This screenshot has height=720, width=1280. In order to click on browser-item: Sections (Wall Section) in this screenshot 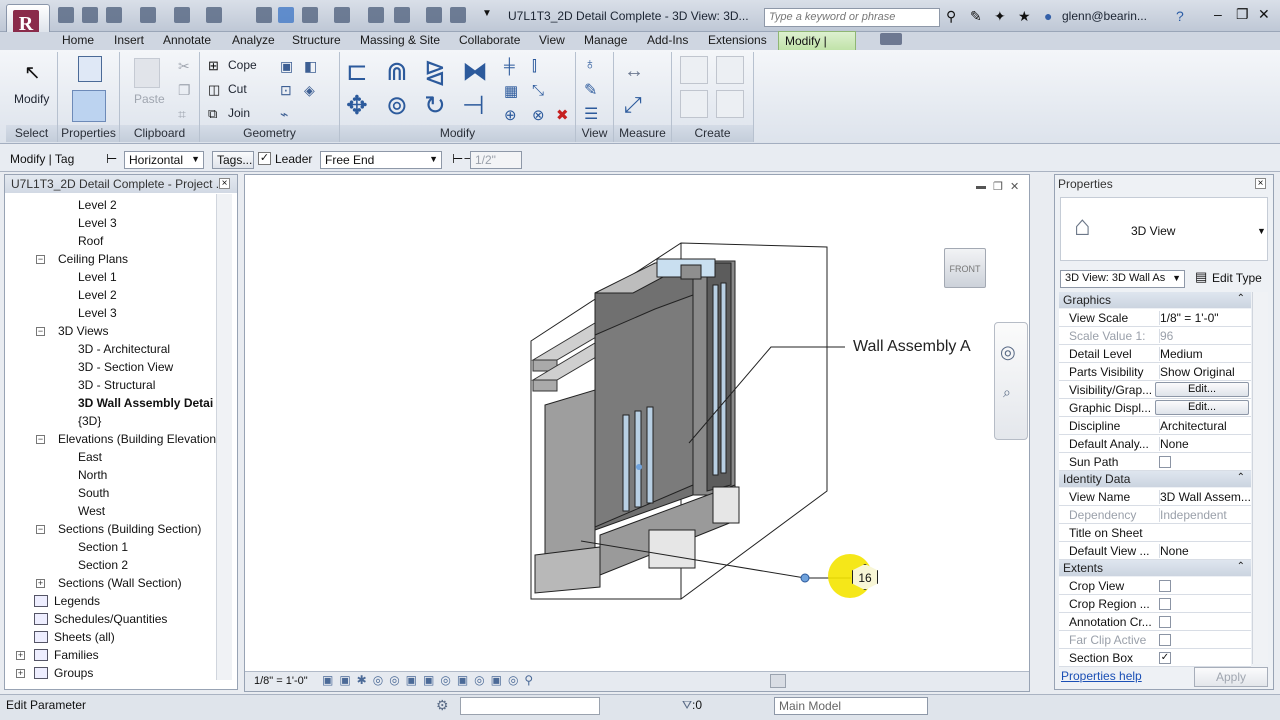, I will do `click(120, 583)`.